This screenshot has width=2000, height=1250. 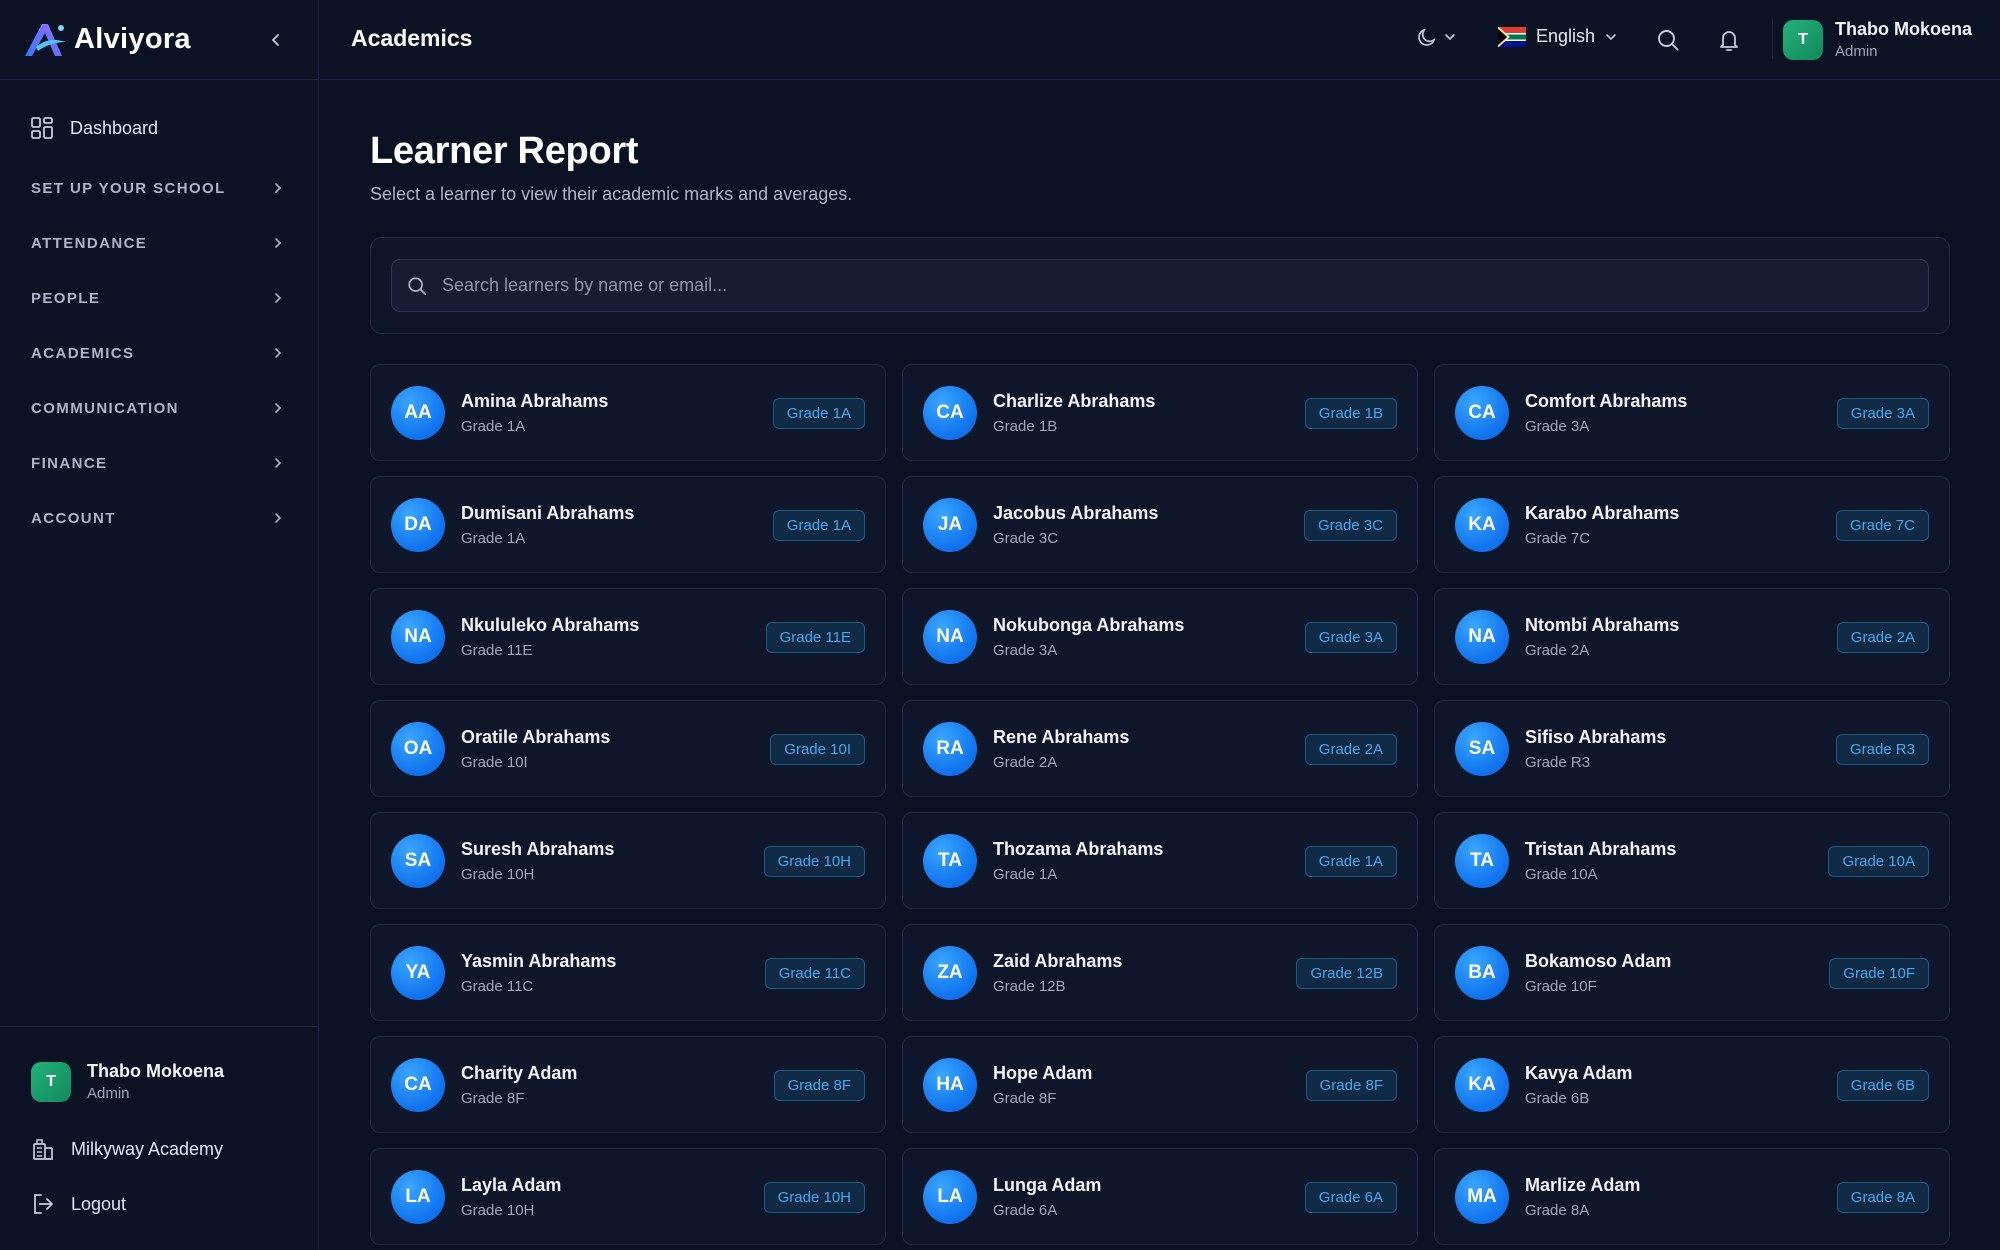 What do you see at coordinates (156, 1071) in the screenshot?
I see `user-name: Thabo Mokoena` at bounding box center [156, 1071].